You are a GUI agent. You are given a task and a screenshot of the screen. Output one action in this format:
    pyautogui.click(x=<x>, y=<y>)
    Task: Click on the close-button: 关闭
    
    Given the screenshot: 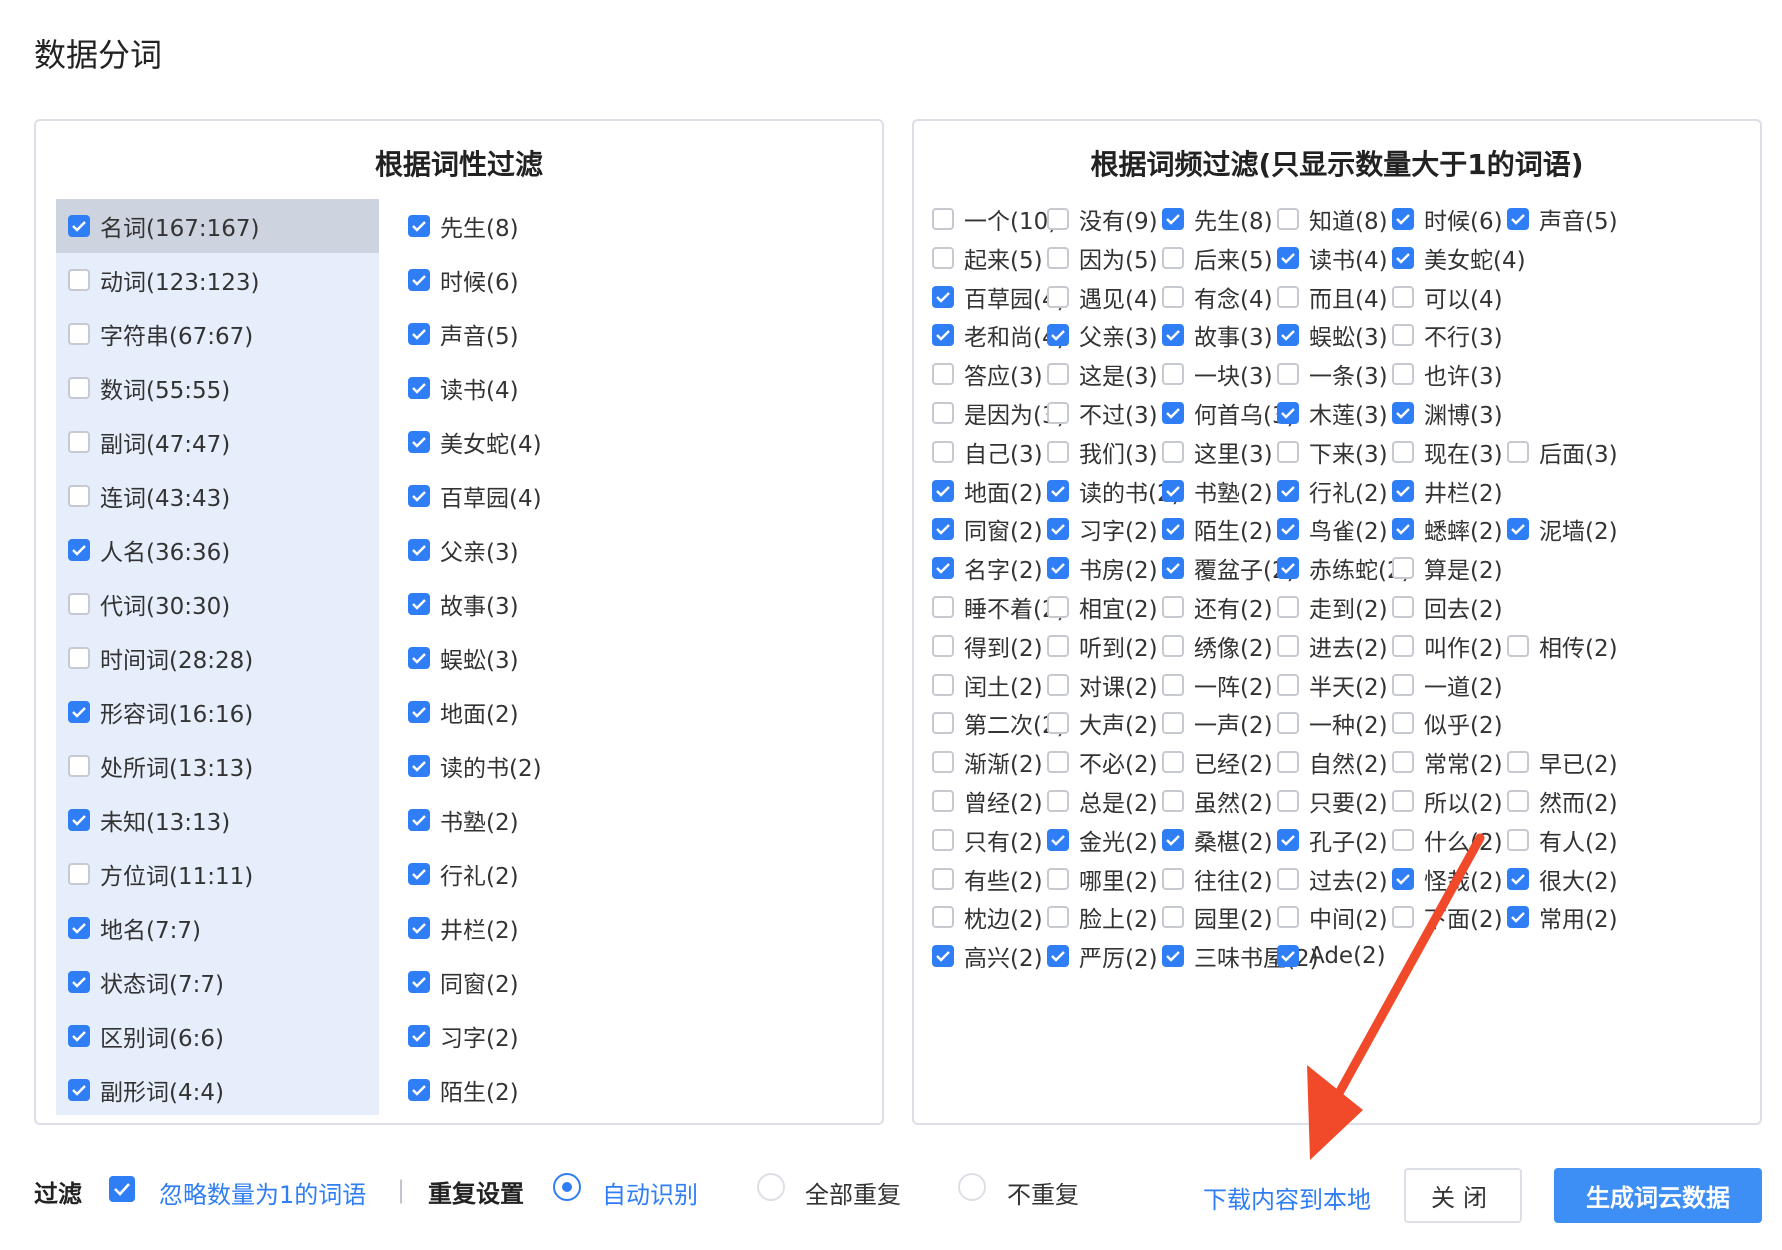 What is the action you would take?
    pyautogui.click(x=1463, y=1195)
    